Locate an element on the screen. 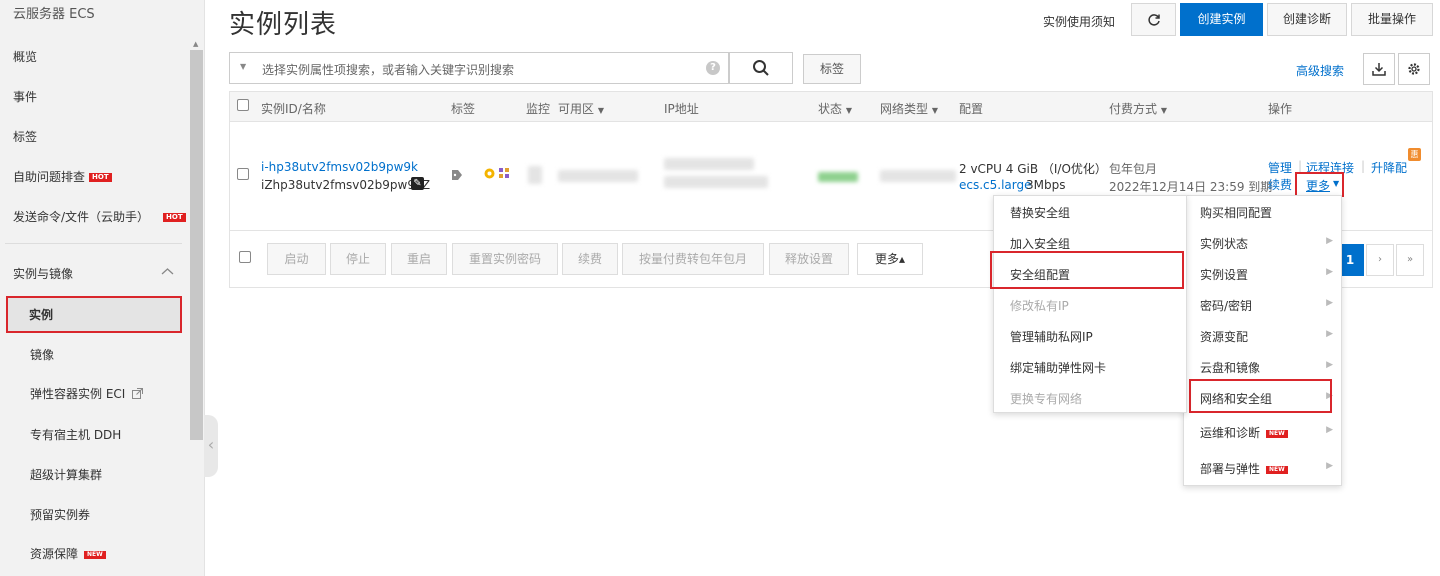 Image resolution: width=1440 pixels, height=576 pixels. caret-down-icon: ▼ is located at coordinates (243, 66).